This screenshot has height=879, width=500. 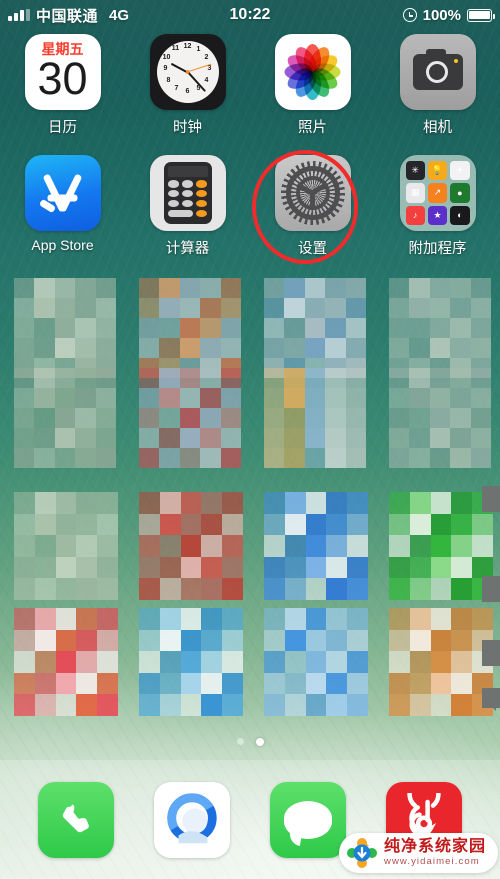 I want to click on calendar-icon: 星期五 30, so click(x=62, y=72).